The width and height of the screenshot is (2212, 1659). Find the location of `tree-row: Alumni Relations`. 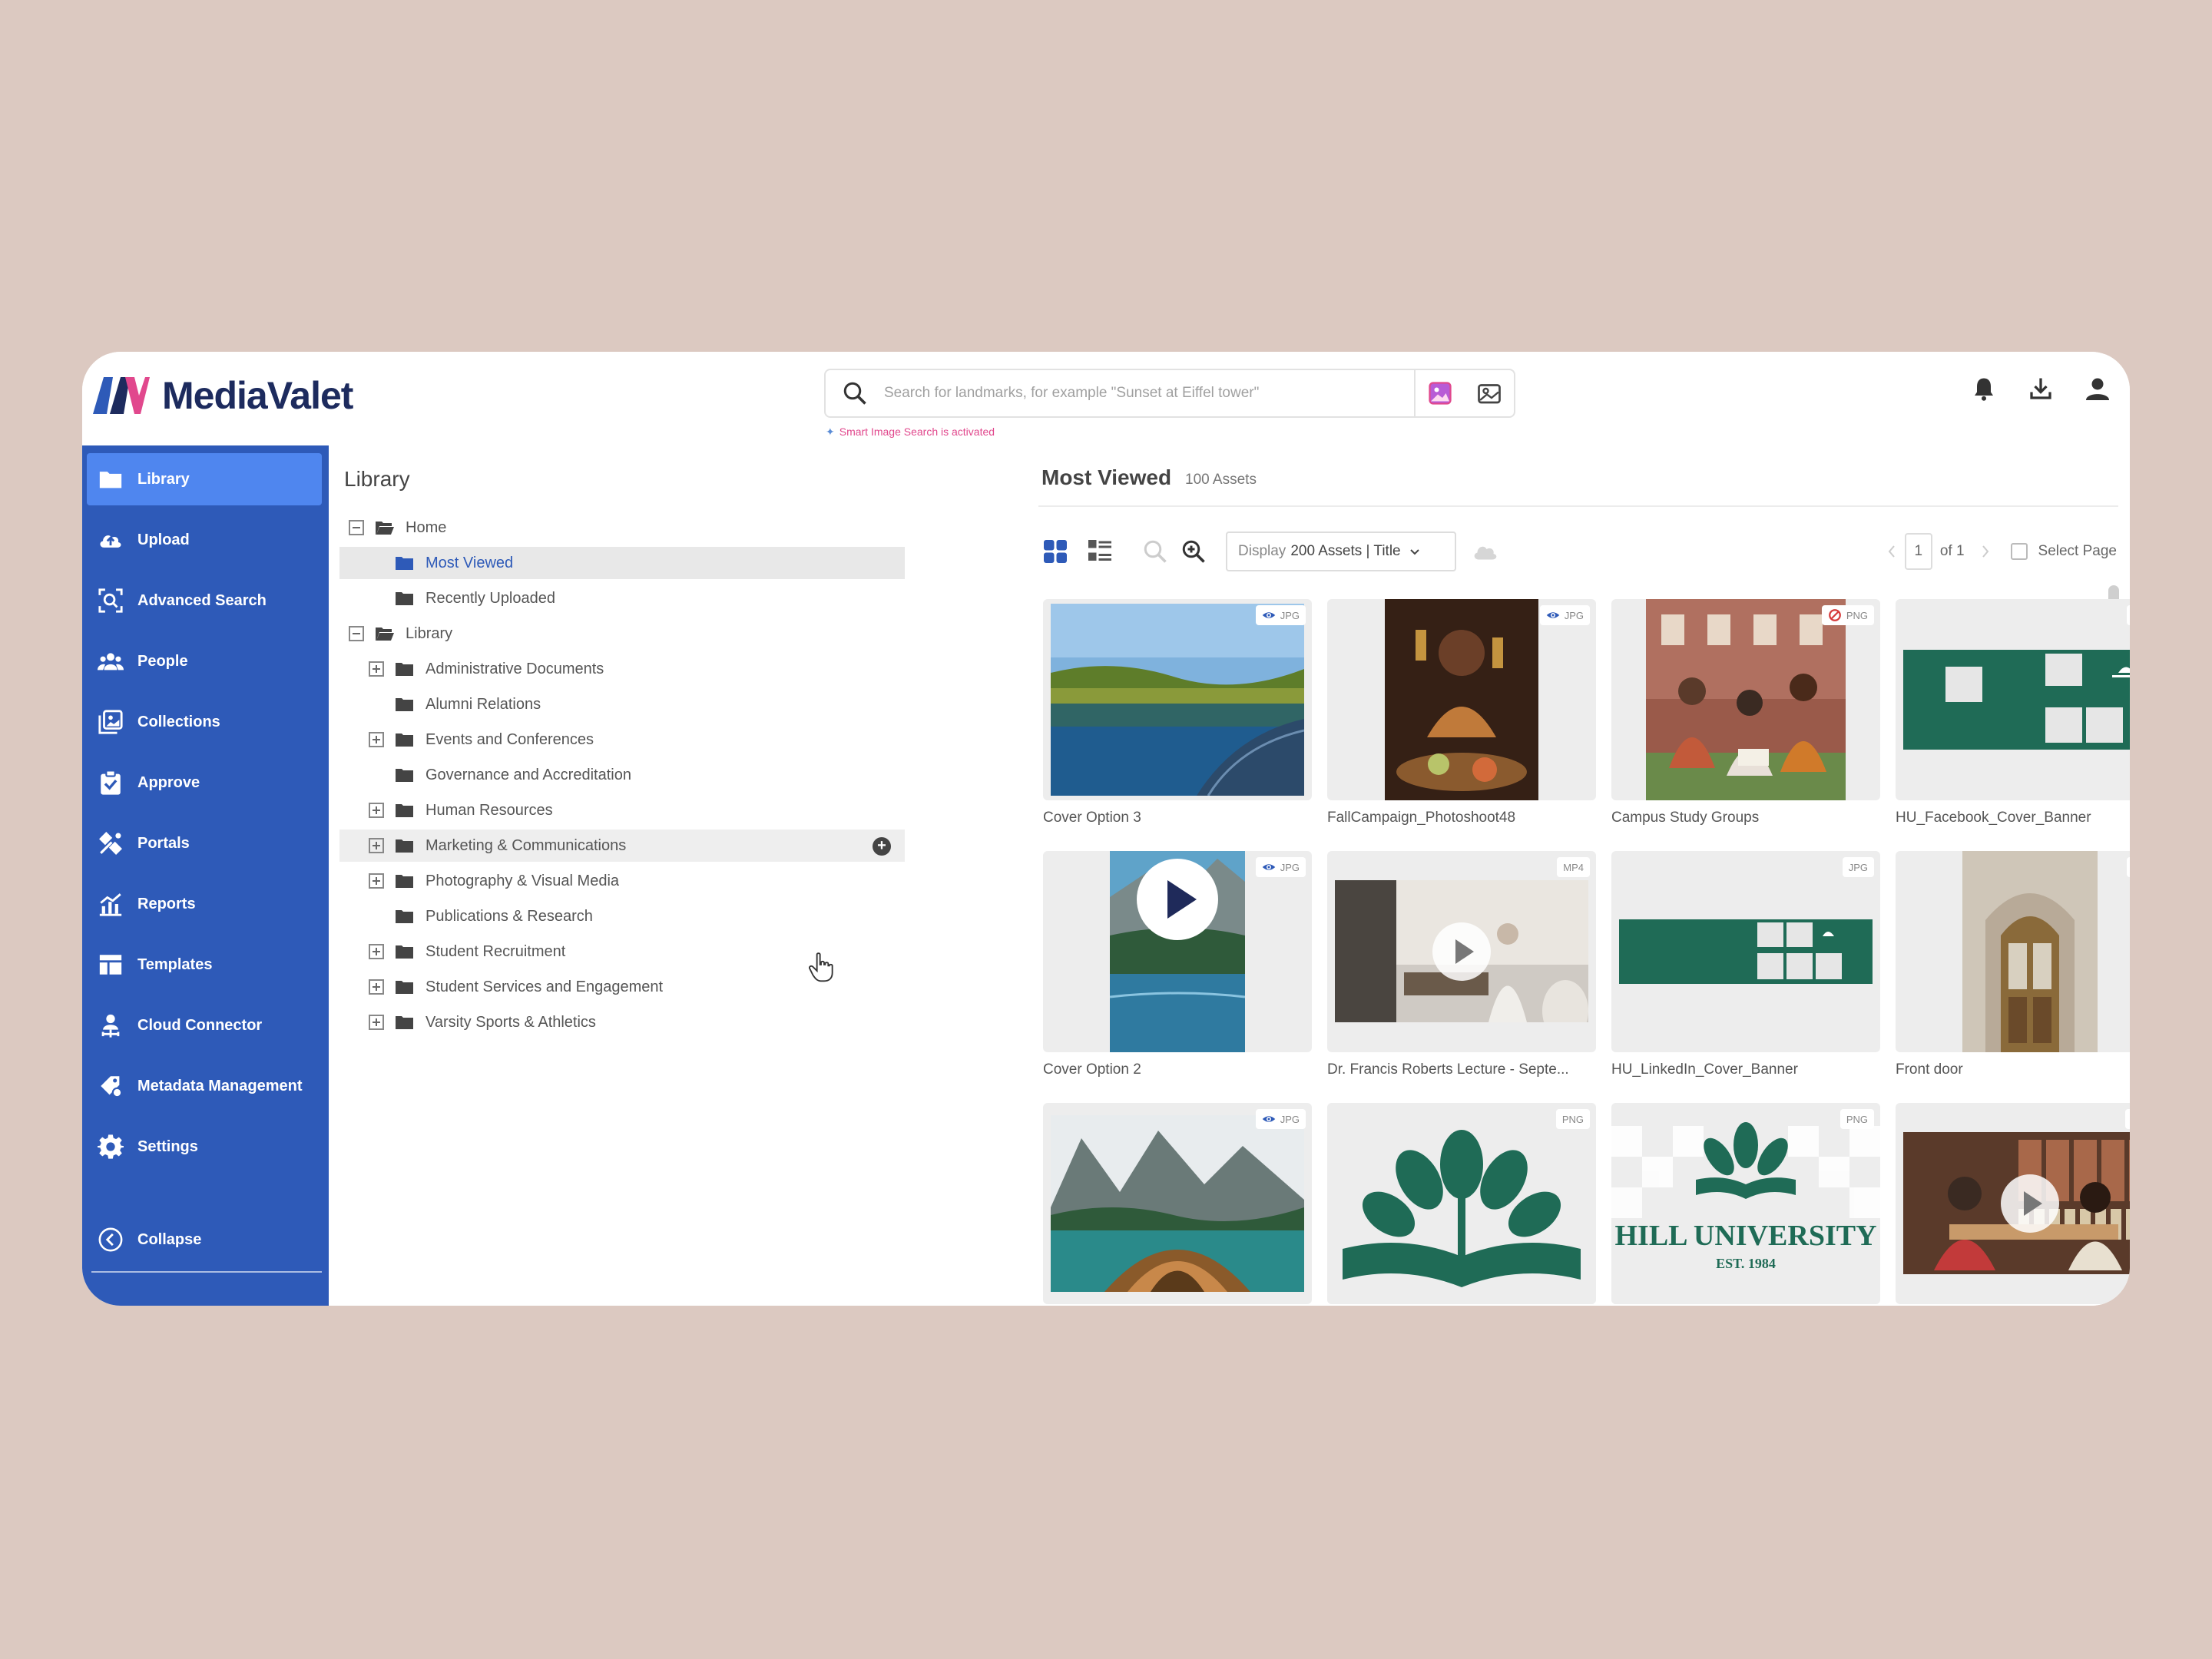

tree-row: Alumni Relations is located at coordinates (622, 704).